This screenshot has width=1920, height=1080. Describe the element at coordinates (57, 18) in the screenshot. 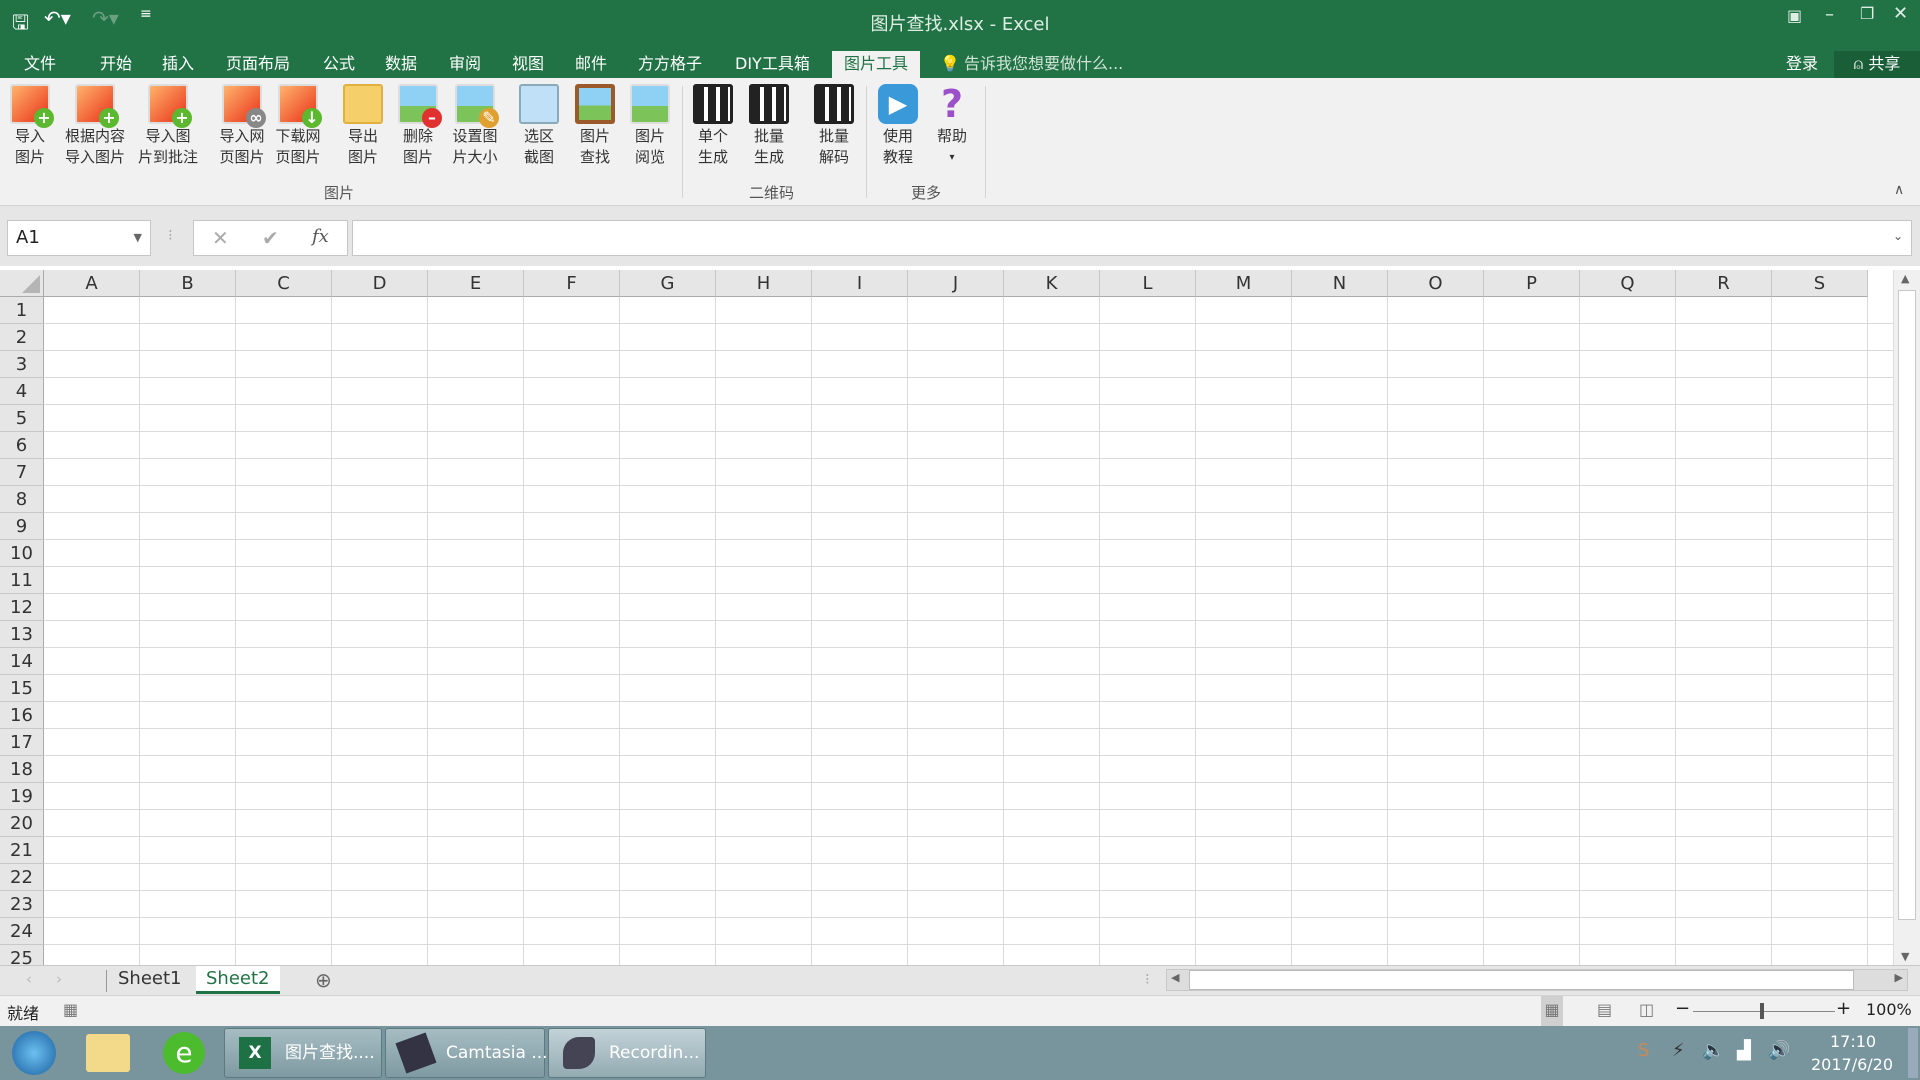

I see `undo-icon: ↶▾` at that location.